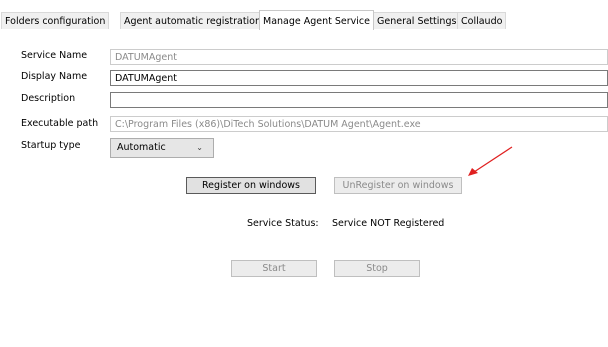  I want to click on description-label: Description, so click(48, 98).